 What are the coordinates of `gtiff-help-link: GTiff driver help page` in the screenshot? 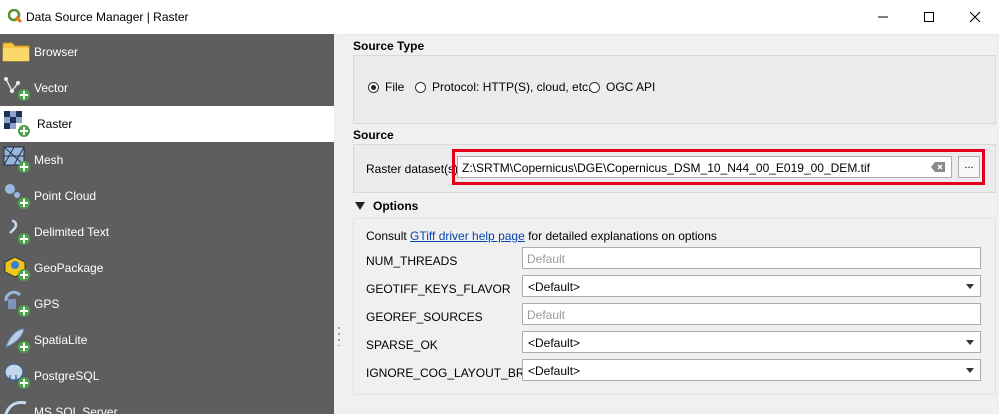 It's located at (467, 236).